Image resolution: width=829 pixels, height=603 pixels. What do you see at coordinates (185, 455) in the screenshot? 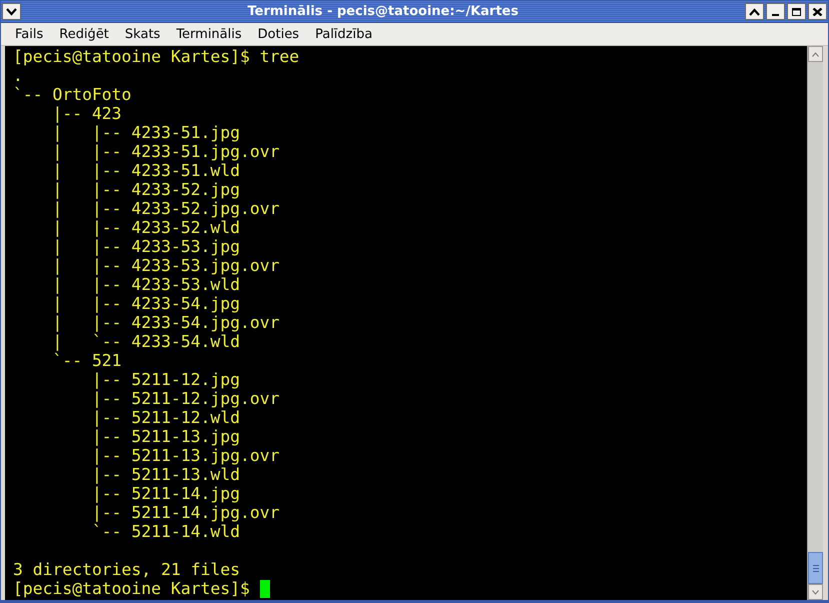
I see `terminal-line: |-- 5211-13.jpg.ovr` at bounding box center [185, 455].